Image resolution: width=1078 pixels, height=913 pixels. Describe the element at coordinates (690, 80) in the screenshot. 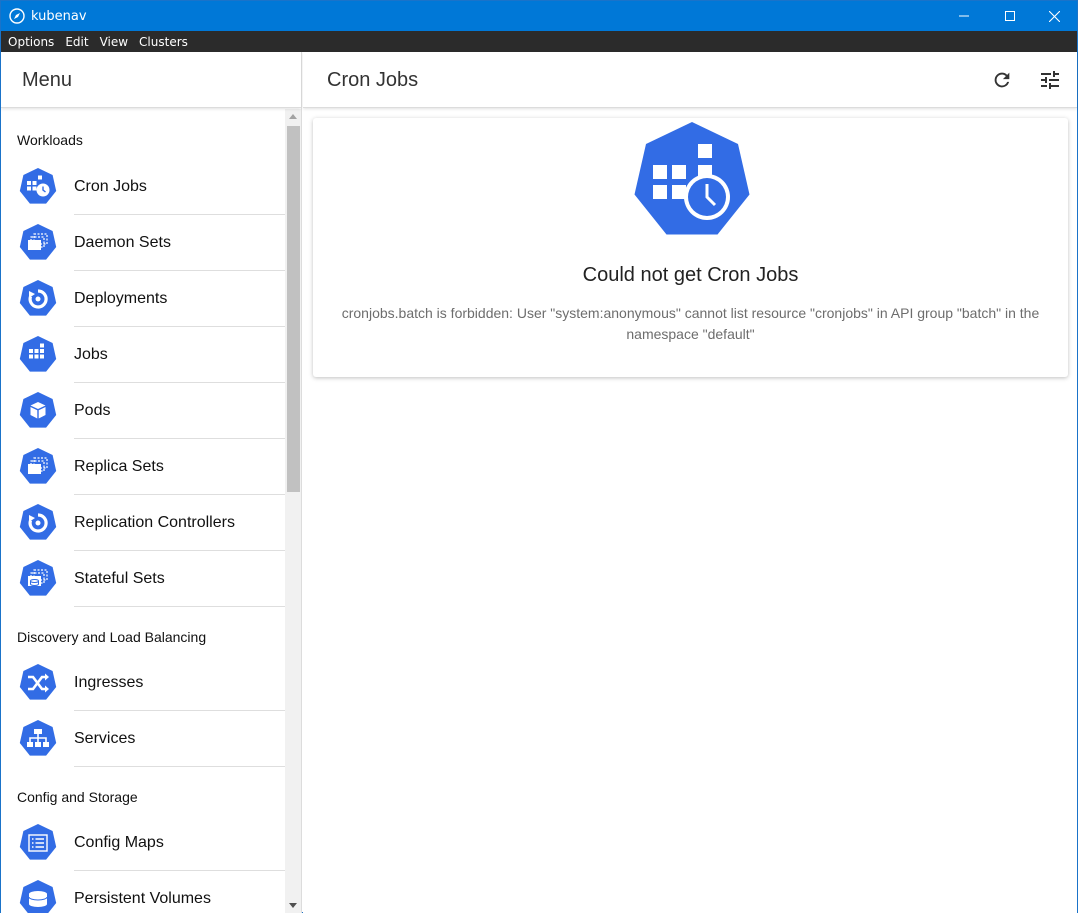

I see `main-header: Cron Jobs` at that location.